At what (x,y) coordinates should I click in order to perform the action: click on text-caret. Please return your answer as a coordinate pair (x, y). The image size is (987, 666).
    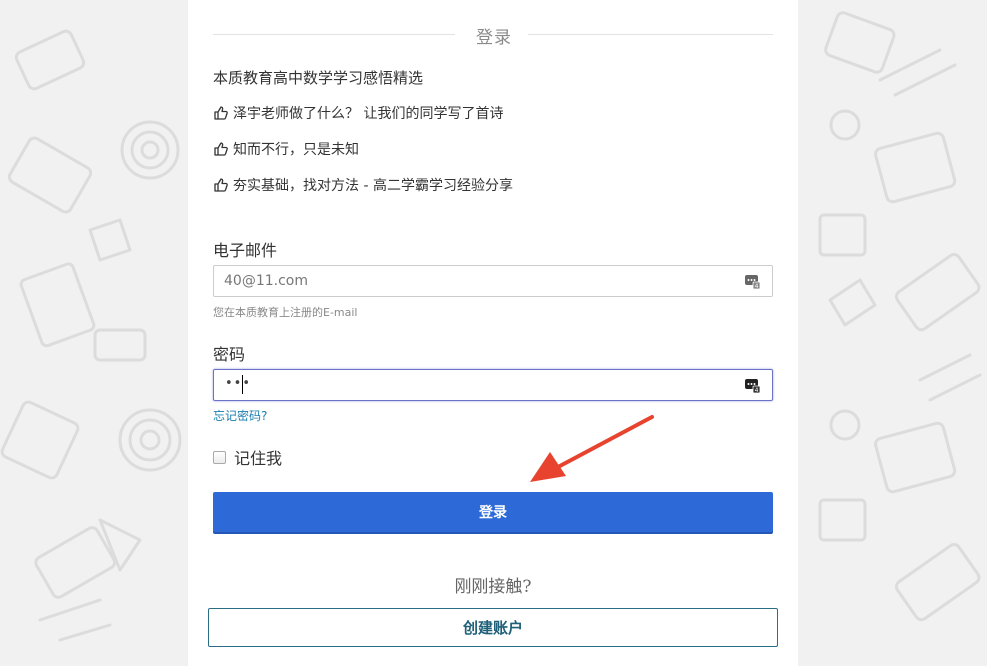
    Looking at the image, I should click on (242, 384).